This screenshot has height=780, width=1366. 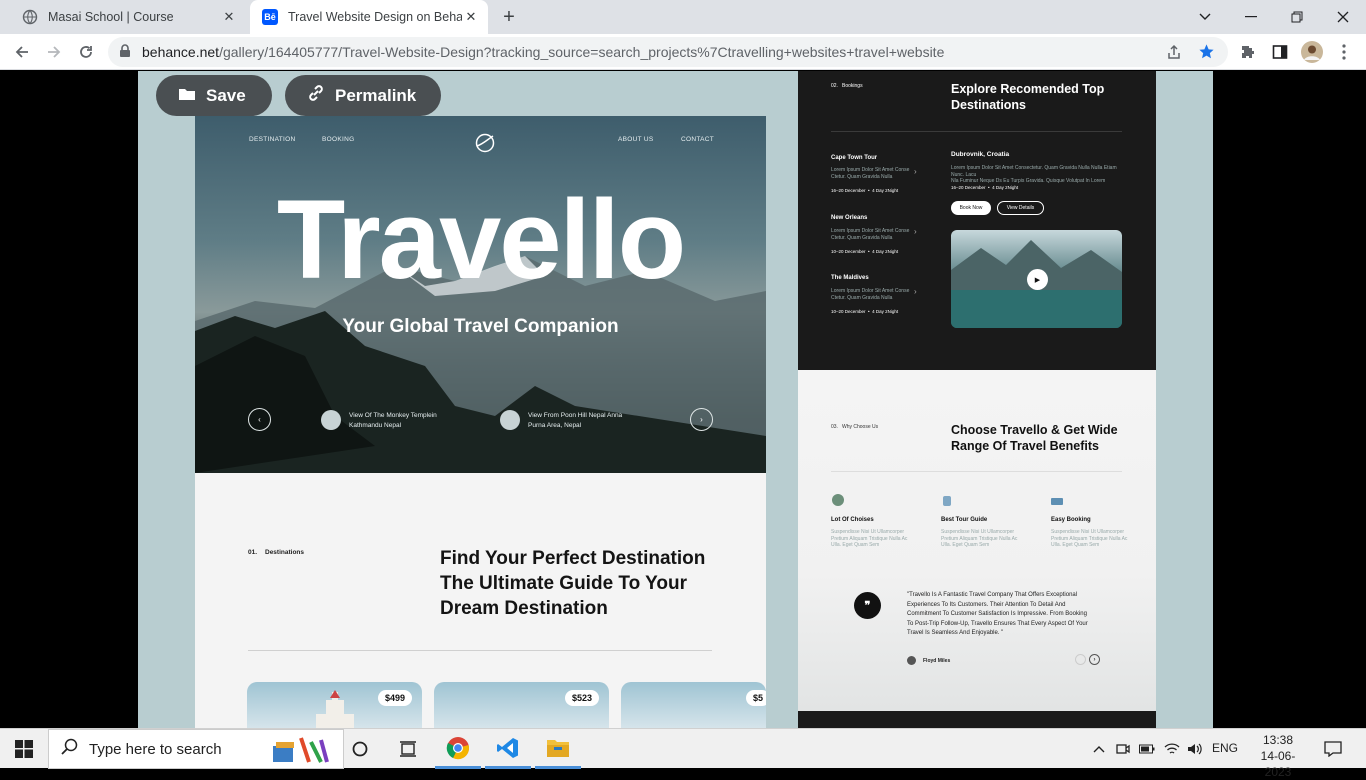 I want to click on extensions-icon, so click(x=1248, y=52).